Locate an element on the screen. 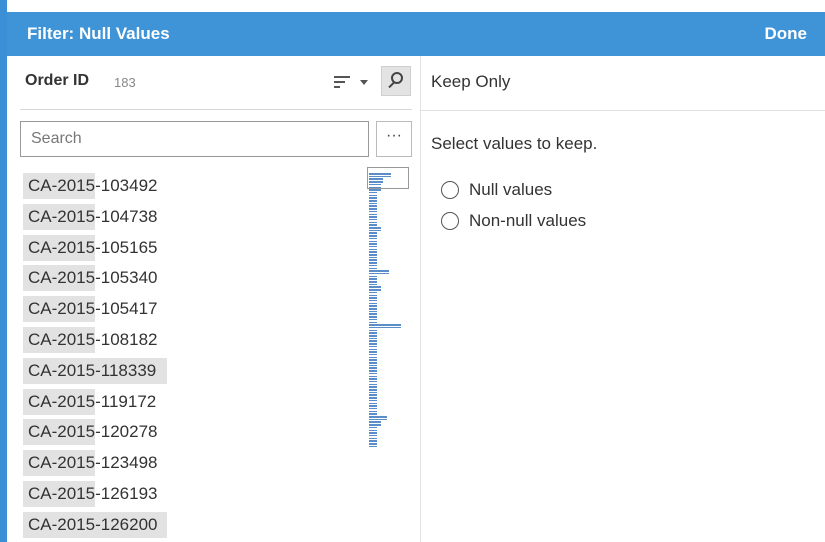  value-label: CA-2015-104738 is located at coordinates (93, 216).